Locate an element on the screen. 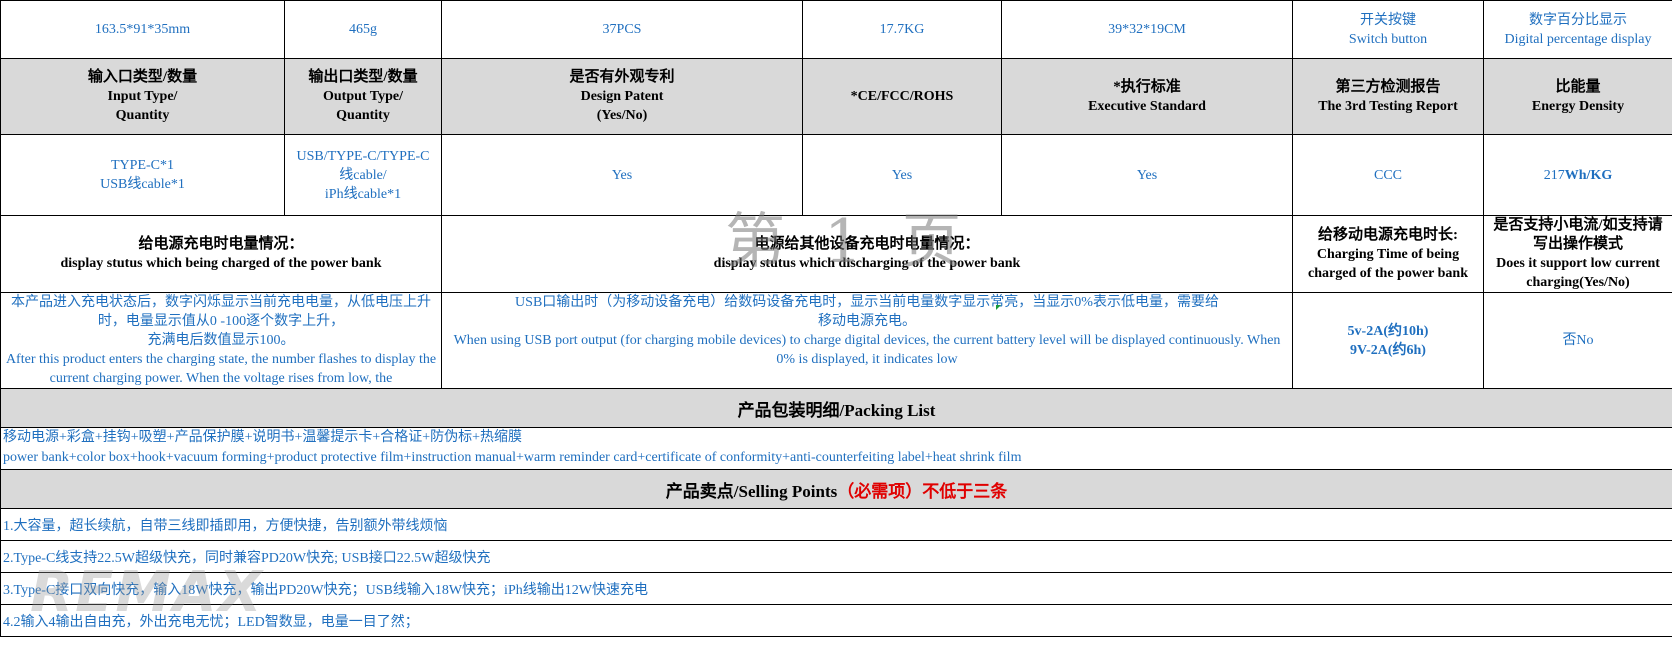  switch-cell: 开关按键 Switch button is located at coordinates (1388, 29).